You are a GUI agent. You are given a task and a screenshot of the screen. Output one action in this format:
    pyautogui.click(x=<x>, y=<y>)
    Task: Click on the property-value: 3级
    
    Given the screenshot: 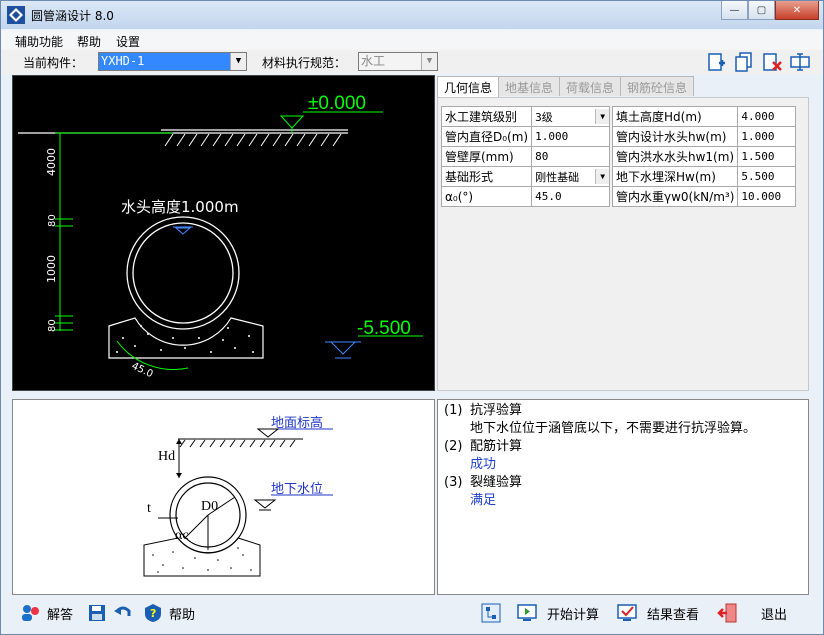 What is the action you would take?
    pyautogui.click(x=544, y=117)
    